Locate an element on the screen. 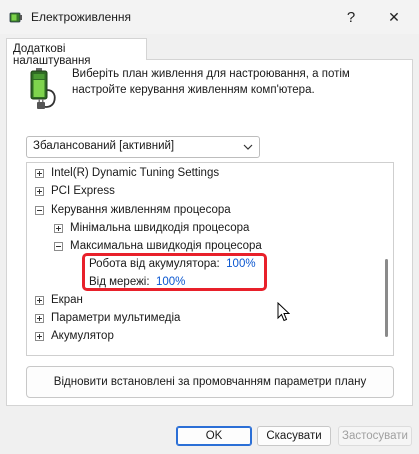 This screenshot has height=454, width=419. setting-on-battery: Робота від акумулятора: 100% is located at coordinates (172, 264).